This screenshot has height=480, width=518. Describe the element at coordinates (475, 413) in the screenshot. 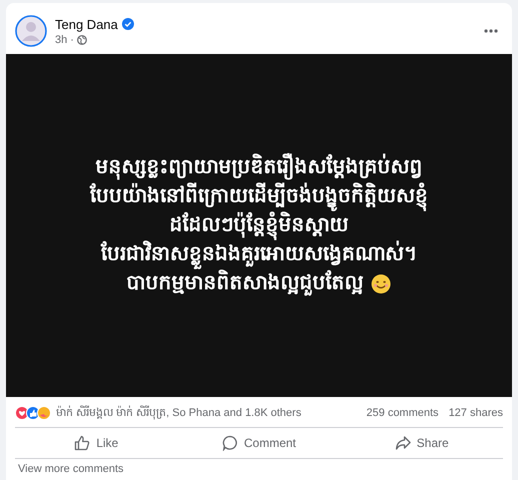

I see `shares-count: 127 shares` at that location.